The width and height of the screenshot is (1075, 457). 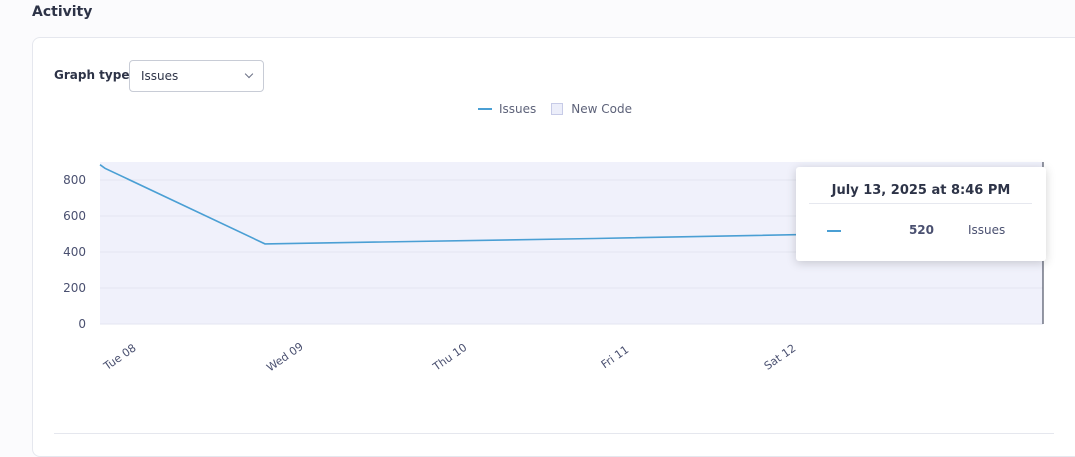 What do you see at coordinates (74, 288) in the screenshot?
I see `y-tick-label-200: 200` at bounding box center [74, 288].